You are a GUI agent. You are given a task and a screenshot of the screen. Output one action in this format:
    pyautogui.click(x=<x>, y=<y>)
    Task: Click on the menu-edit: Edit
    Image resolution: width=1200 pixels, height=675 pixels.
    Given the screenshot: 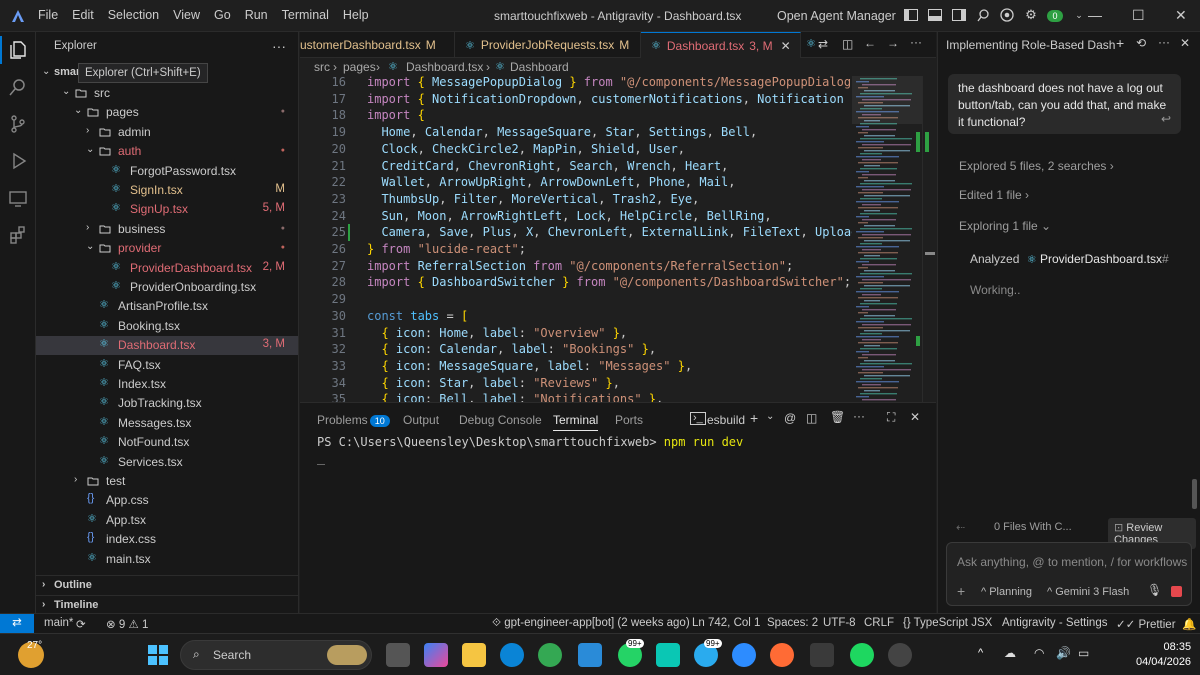 What is the action you would take?
    pyautogui.click(x=83, y=15)
    